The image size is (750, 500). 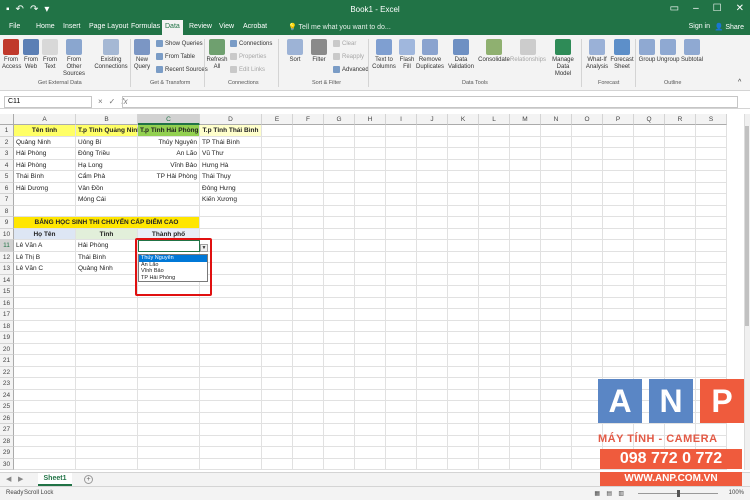 I want to click on column-header-m: M, so click(x=525, y=119).